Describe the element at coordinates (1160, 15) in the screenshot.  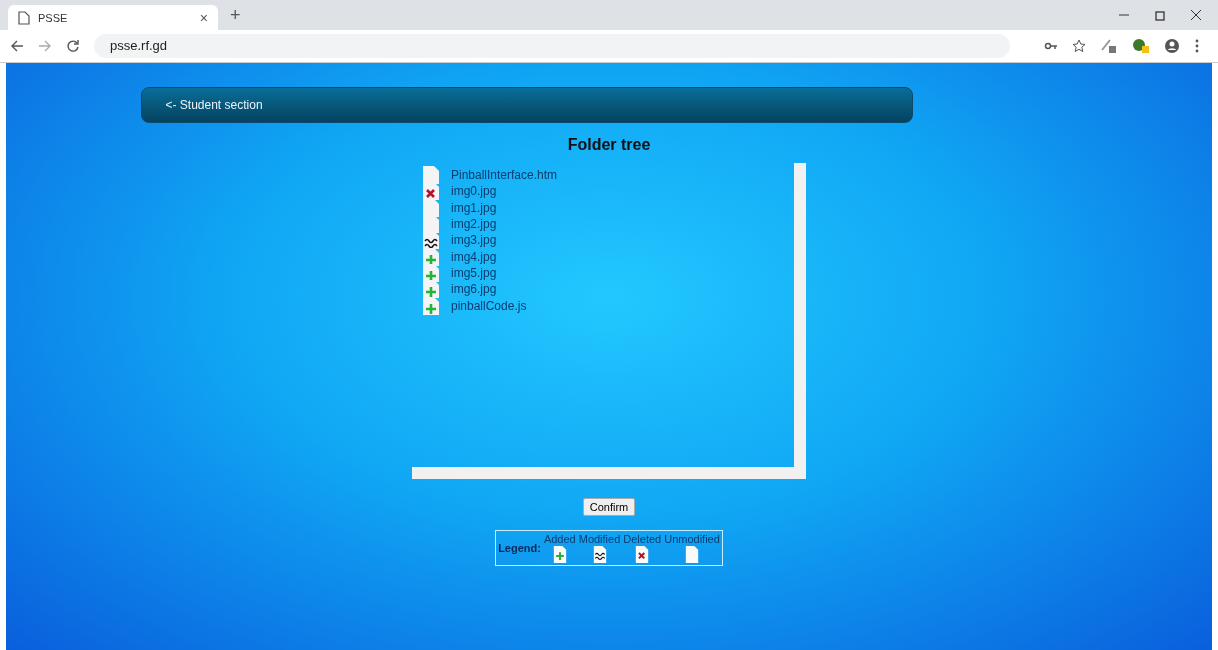
I see `restore-icon` at that location.